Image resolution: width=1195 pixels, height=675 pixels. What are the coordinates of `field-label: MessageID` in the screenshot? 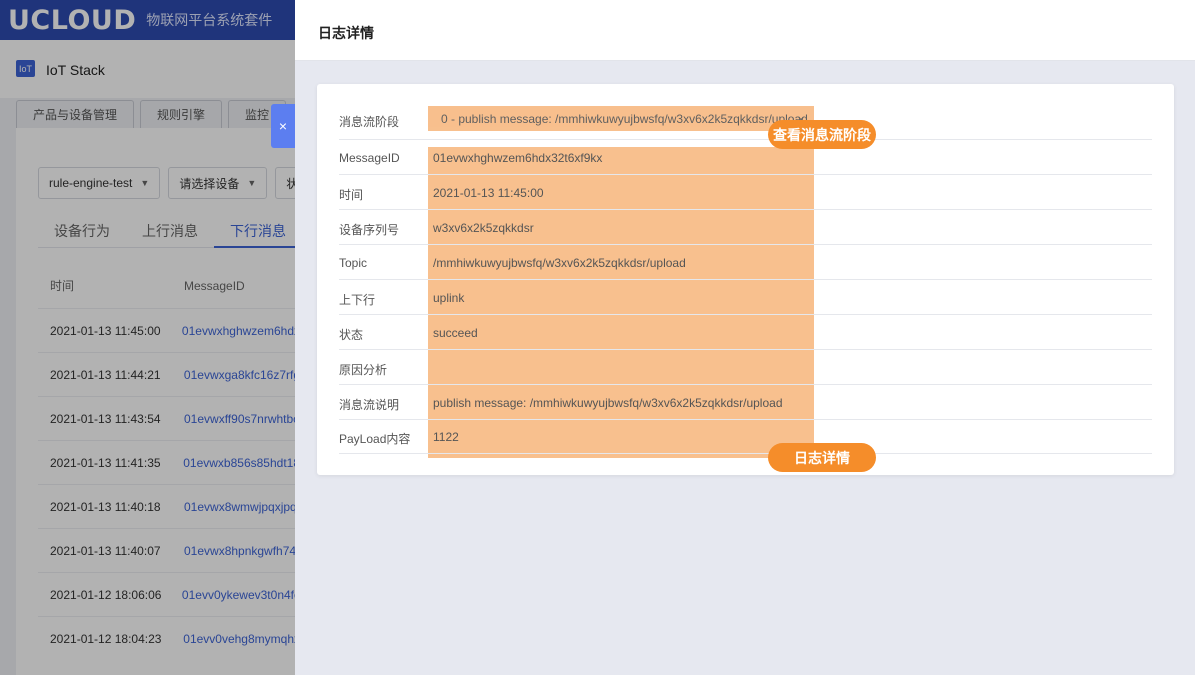 It's located at (369, 158).